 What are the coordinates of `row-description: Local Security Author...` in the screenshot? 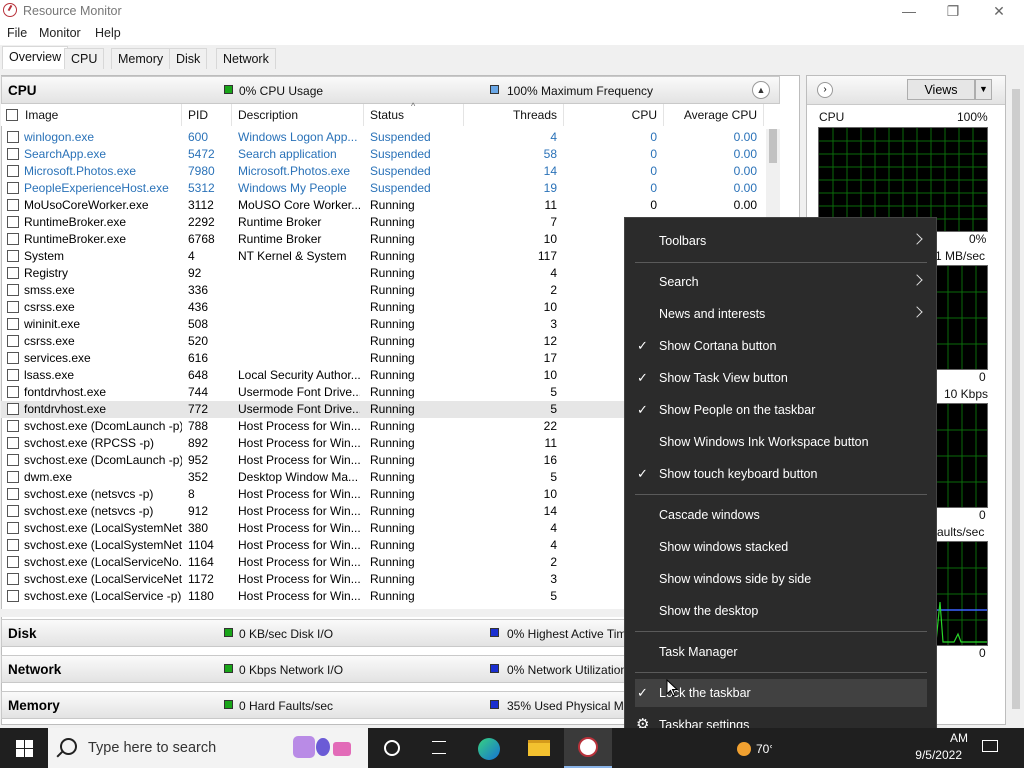 It's located at (299, 375).